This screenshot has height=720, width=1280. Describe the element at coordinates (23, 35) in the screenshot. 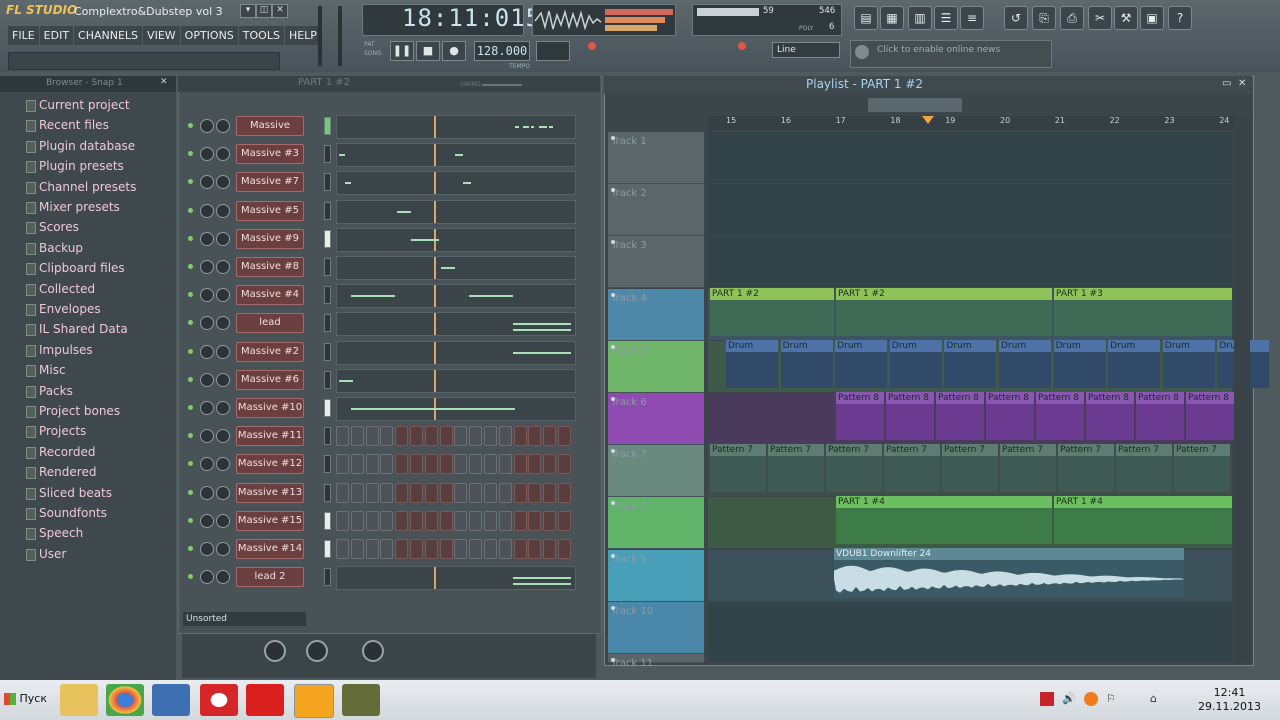

I see `menu-file: FILE` at that location.